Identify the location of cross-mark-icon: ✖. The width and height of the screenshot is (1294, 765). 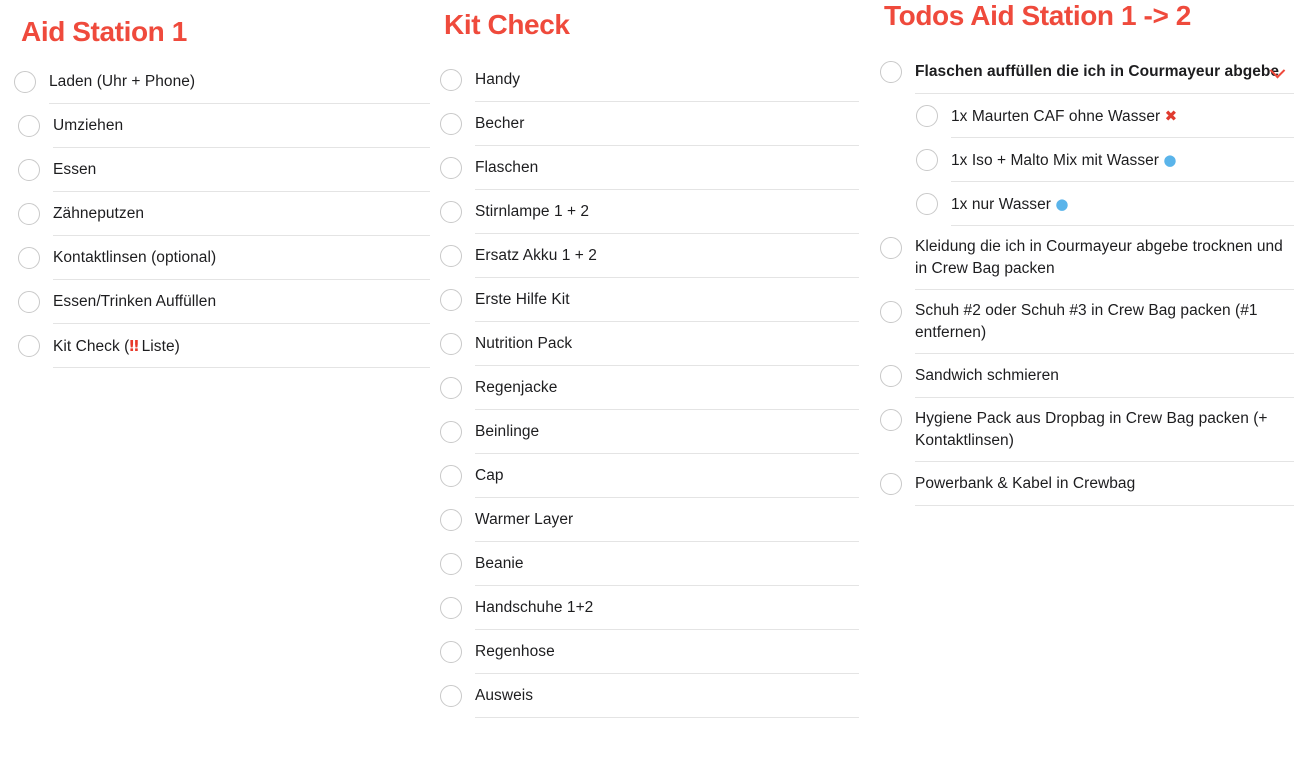
(1171, 115).